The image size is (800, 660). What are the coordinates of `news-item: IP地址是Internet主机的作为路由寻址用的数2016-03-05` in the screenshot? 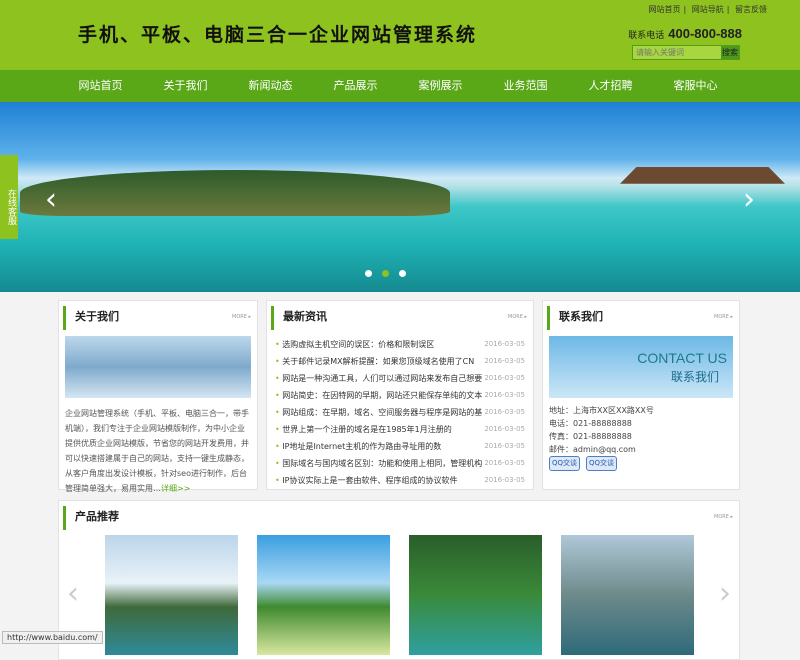 It's located at (400, 446).